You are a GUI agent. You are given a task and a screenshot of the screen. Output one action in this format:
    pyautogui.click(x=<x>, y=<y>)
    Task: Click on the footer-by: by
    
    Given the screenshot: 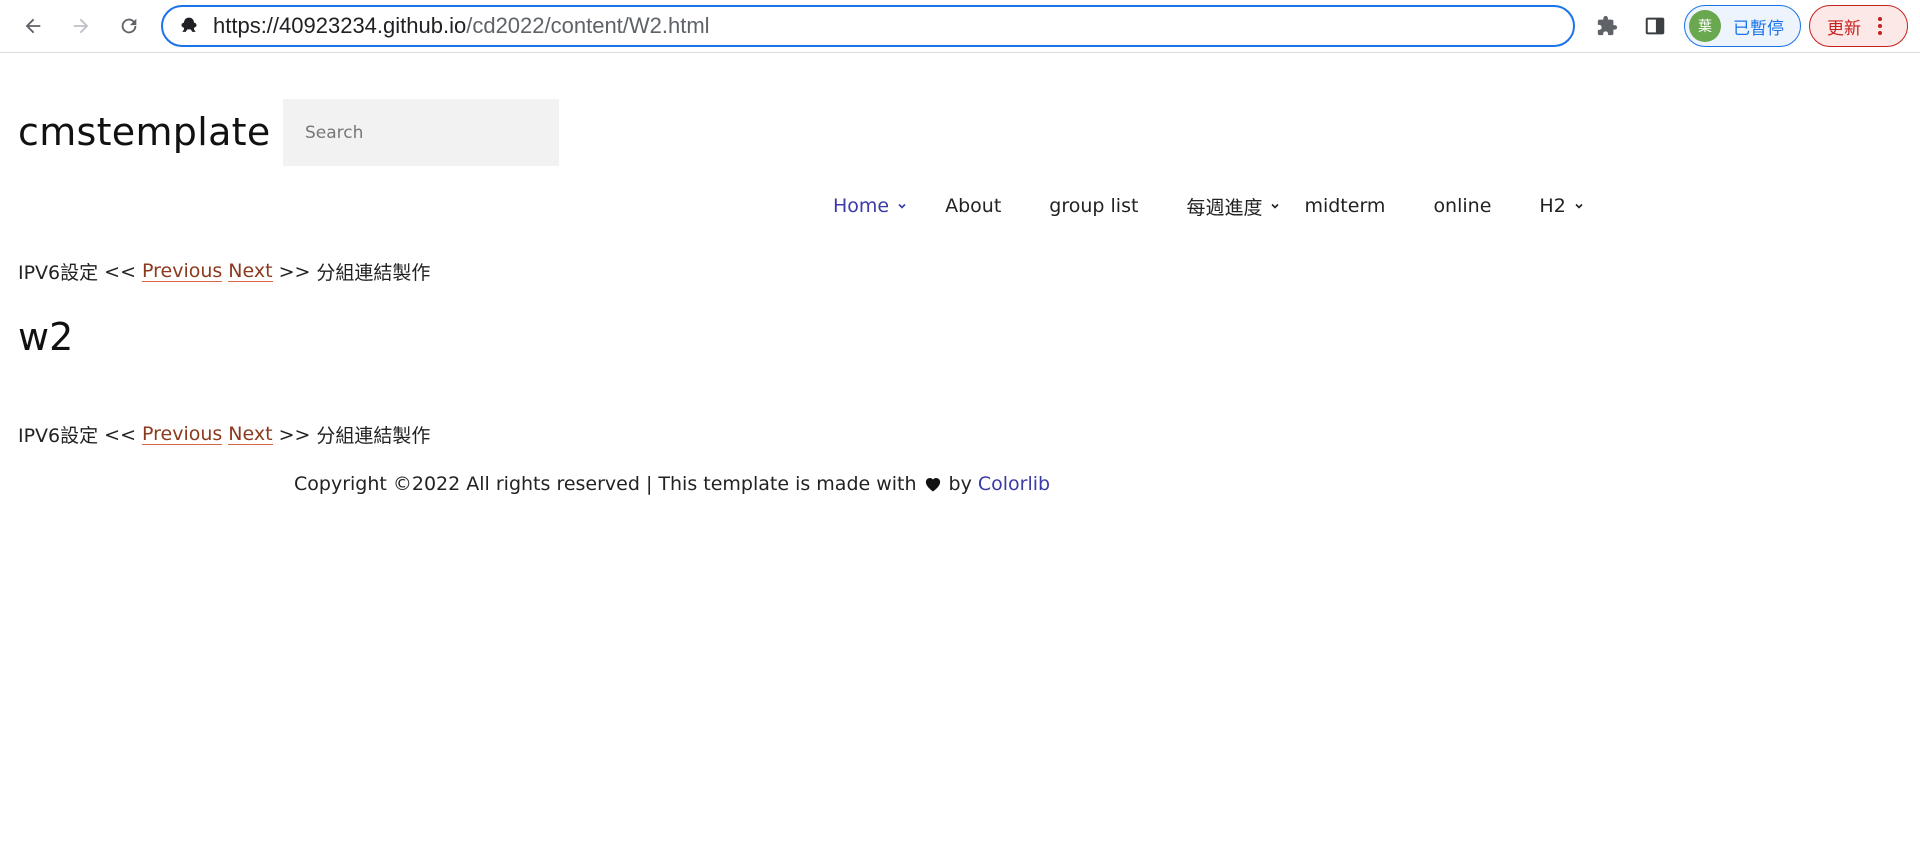 What is the action you would take?
    pyautogui.click(x=960, y=484)
    